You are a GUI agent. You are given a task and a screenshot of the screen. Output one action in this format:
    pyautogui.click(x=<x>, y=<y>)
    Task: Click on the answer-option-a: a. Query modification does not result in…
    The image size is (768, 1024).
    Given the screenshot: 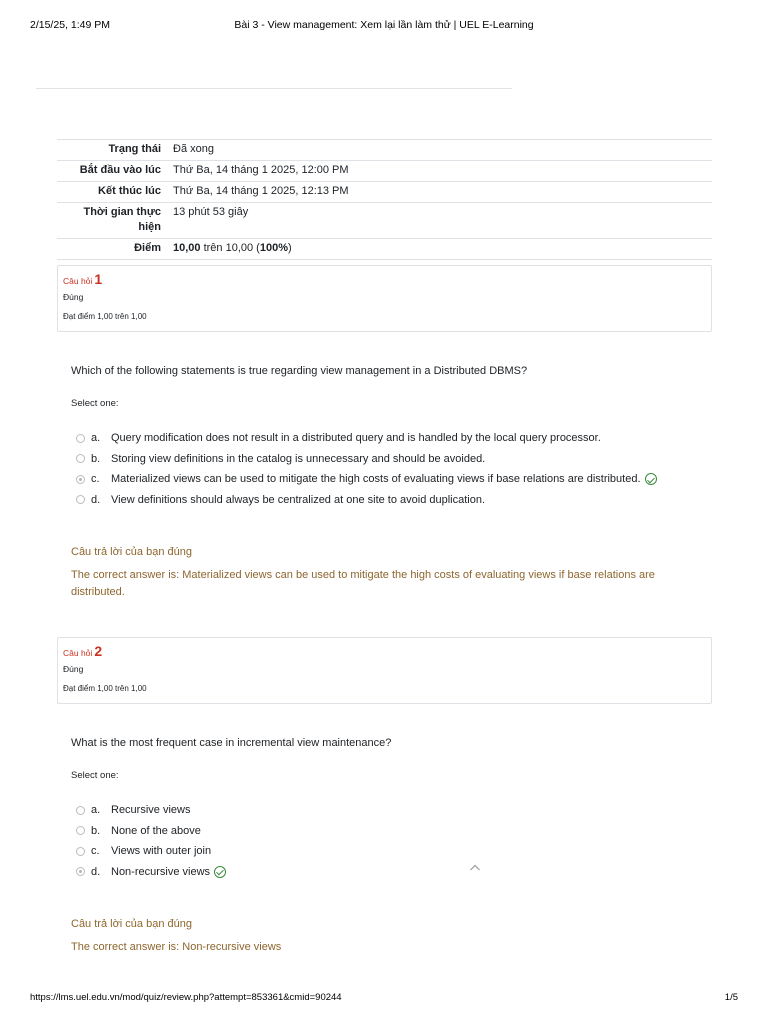 What is the action you would take?
    pyautogui.click(x=396, y=438)
    